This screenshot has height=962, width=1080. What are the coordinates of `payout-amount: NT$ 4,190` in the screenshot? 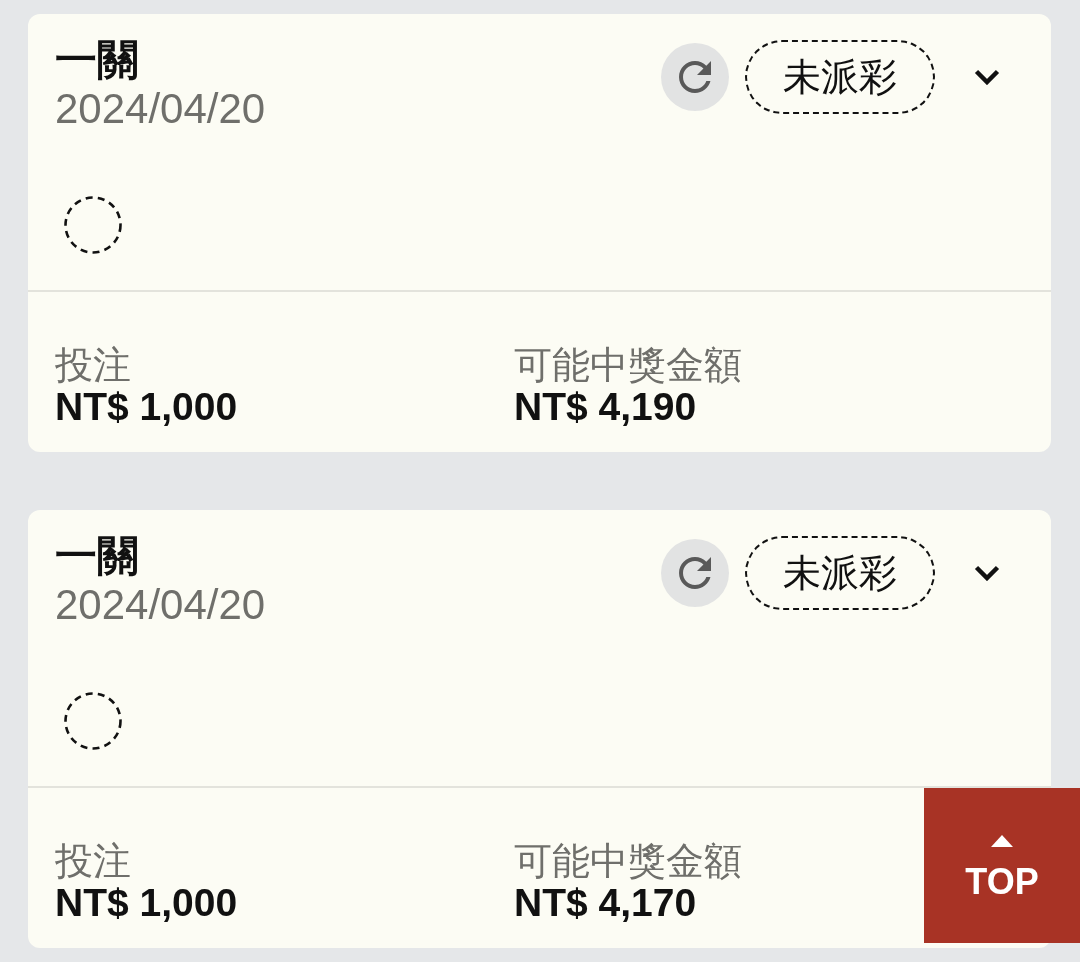 It's located at (605, 407).